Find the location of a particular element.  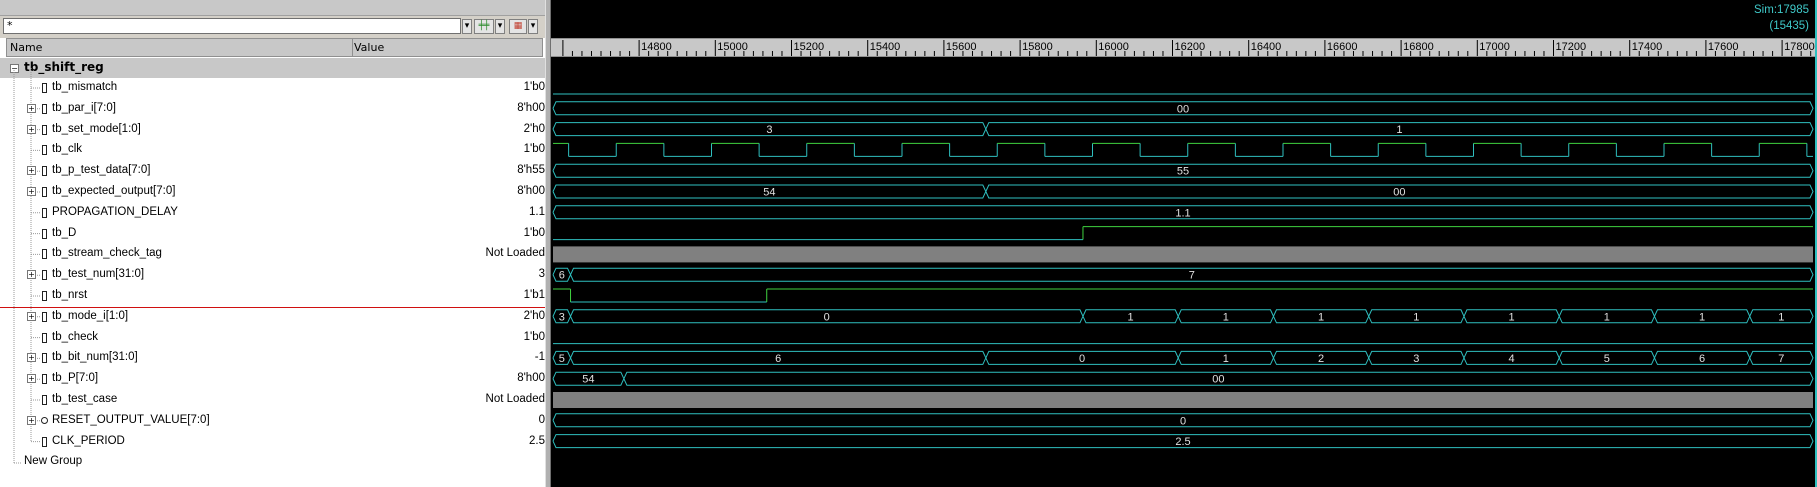

signal-name: tb_stream_check_tag is located at coordinates (107, 253).